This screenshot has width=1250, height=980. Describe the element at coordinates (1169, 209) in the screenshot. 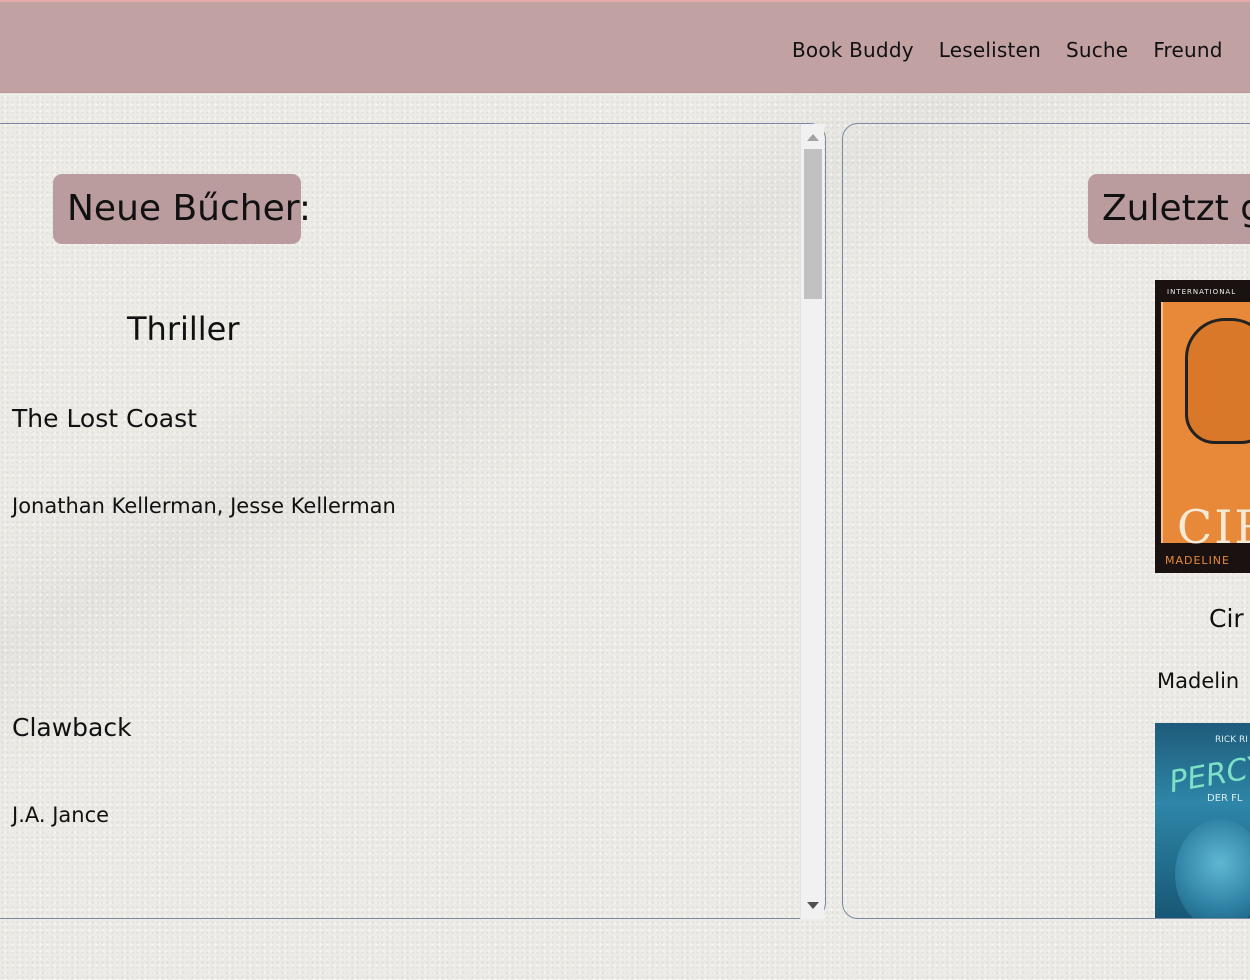

I see `recently-read-heading: Zuletzt g` at that location.